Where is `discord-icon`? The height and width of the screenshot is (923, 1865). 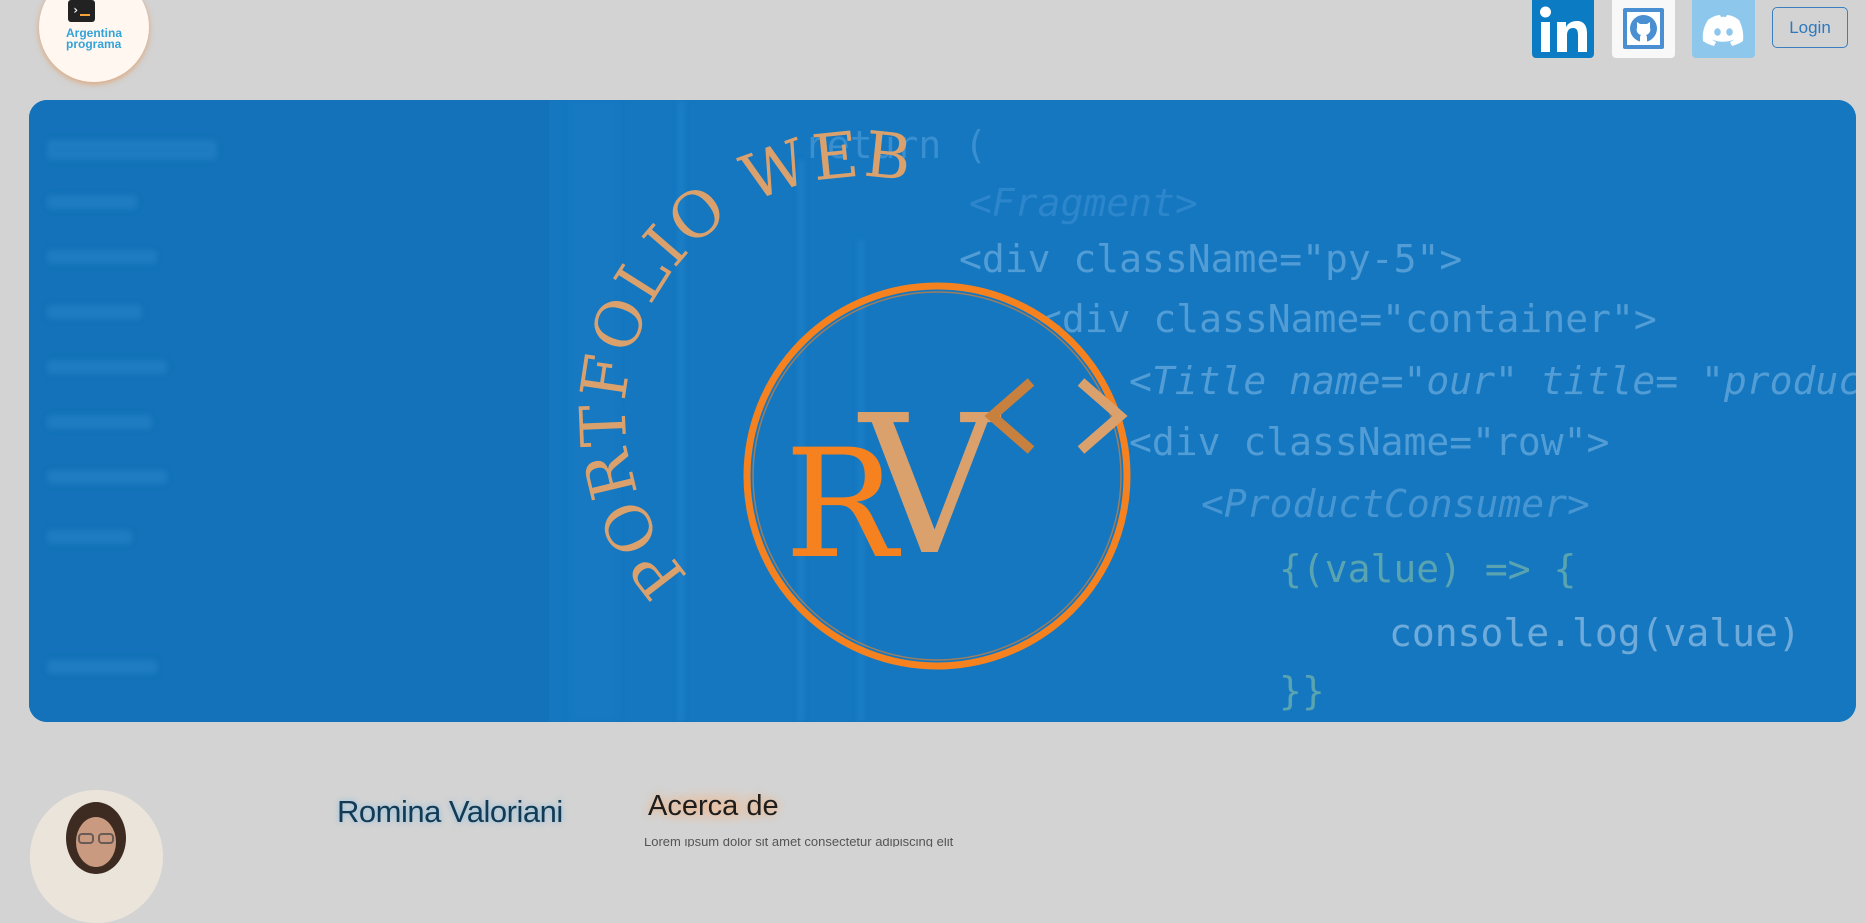 discord-icon is located at coordinates (1723, 30).